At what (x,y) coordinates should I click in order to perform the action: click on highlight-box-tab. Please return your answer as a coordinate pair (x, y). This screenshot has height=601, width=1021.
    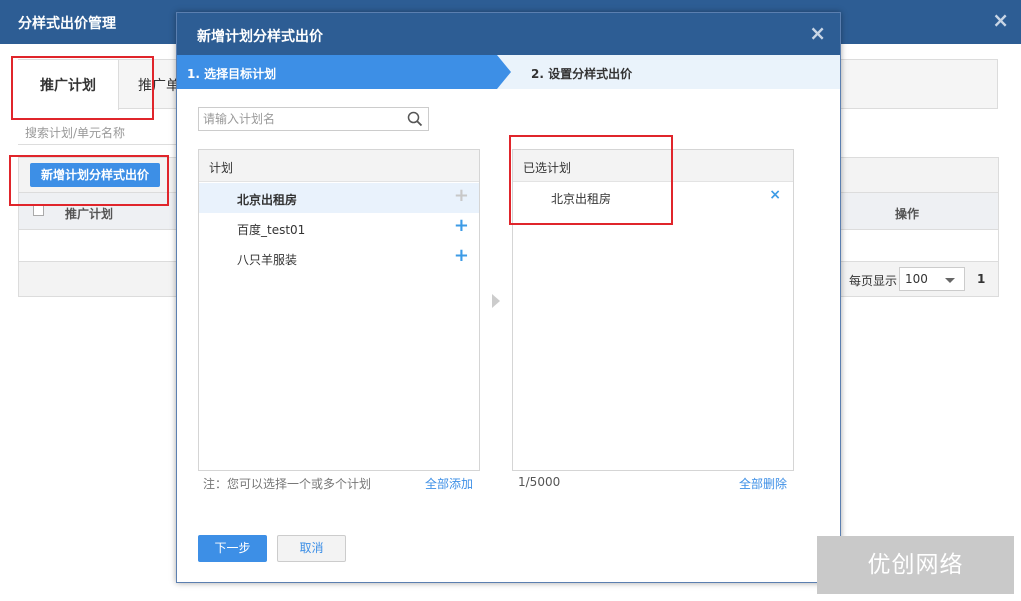
    Looking at the image, I should click on (82, 88).